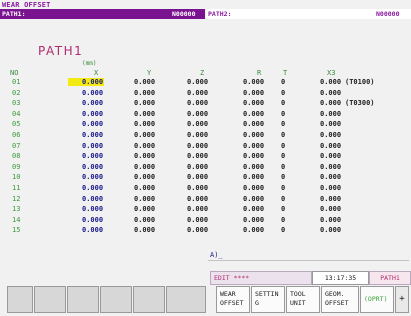  I want to click on softkey-next: +, so click(402, 299).